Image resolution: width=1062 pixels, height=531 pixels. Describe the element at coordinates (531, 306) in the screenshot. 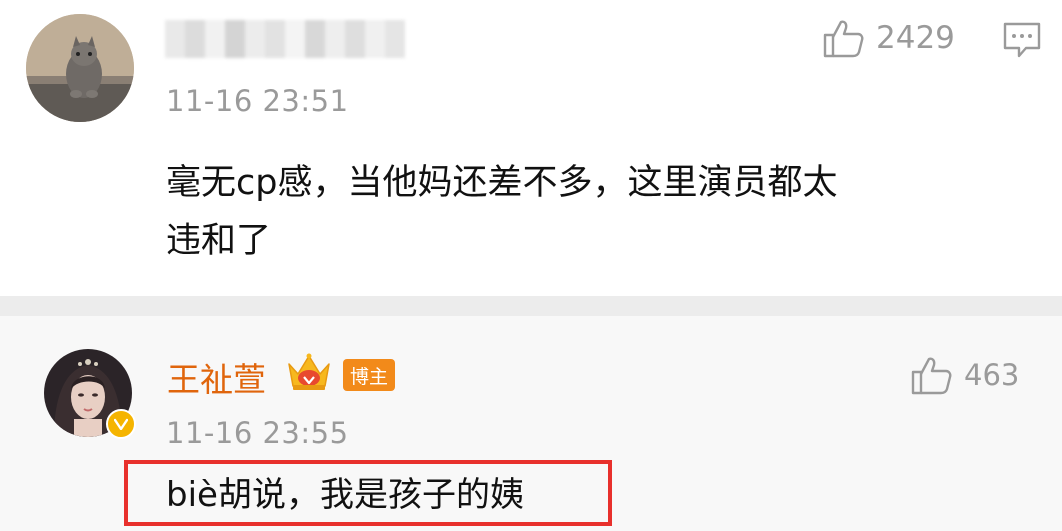

I see `divider` at that location.